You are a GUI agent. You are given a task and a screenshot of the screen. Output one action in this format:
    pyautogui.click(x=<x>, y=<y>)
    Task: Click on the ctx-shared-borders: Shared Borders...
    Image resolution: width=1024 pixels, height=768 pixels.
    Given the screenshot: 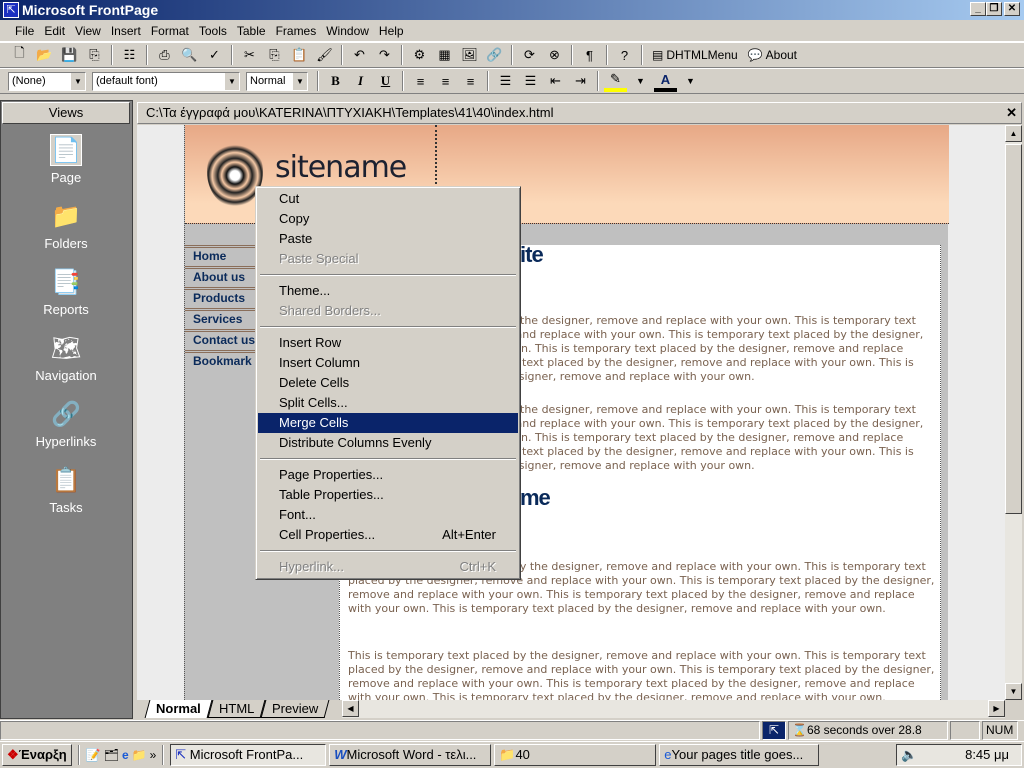 What is the action you would take?
    pyautogui.click(x=388, y=311)
    